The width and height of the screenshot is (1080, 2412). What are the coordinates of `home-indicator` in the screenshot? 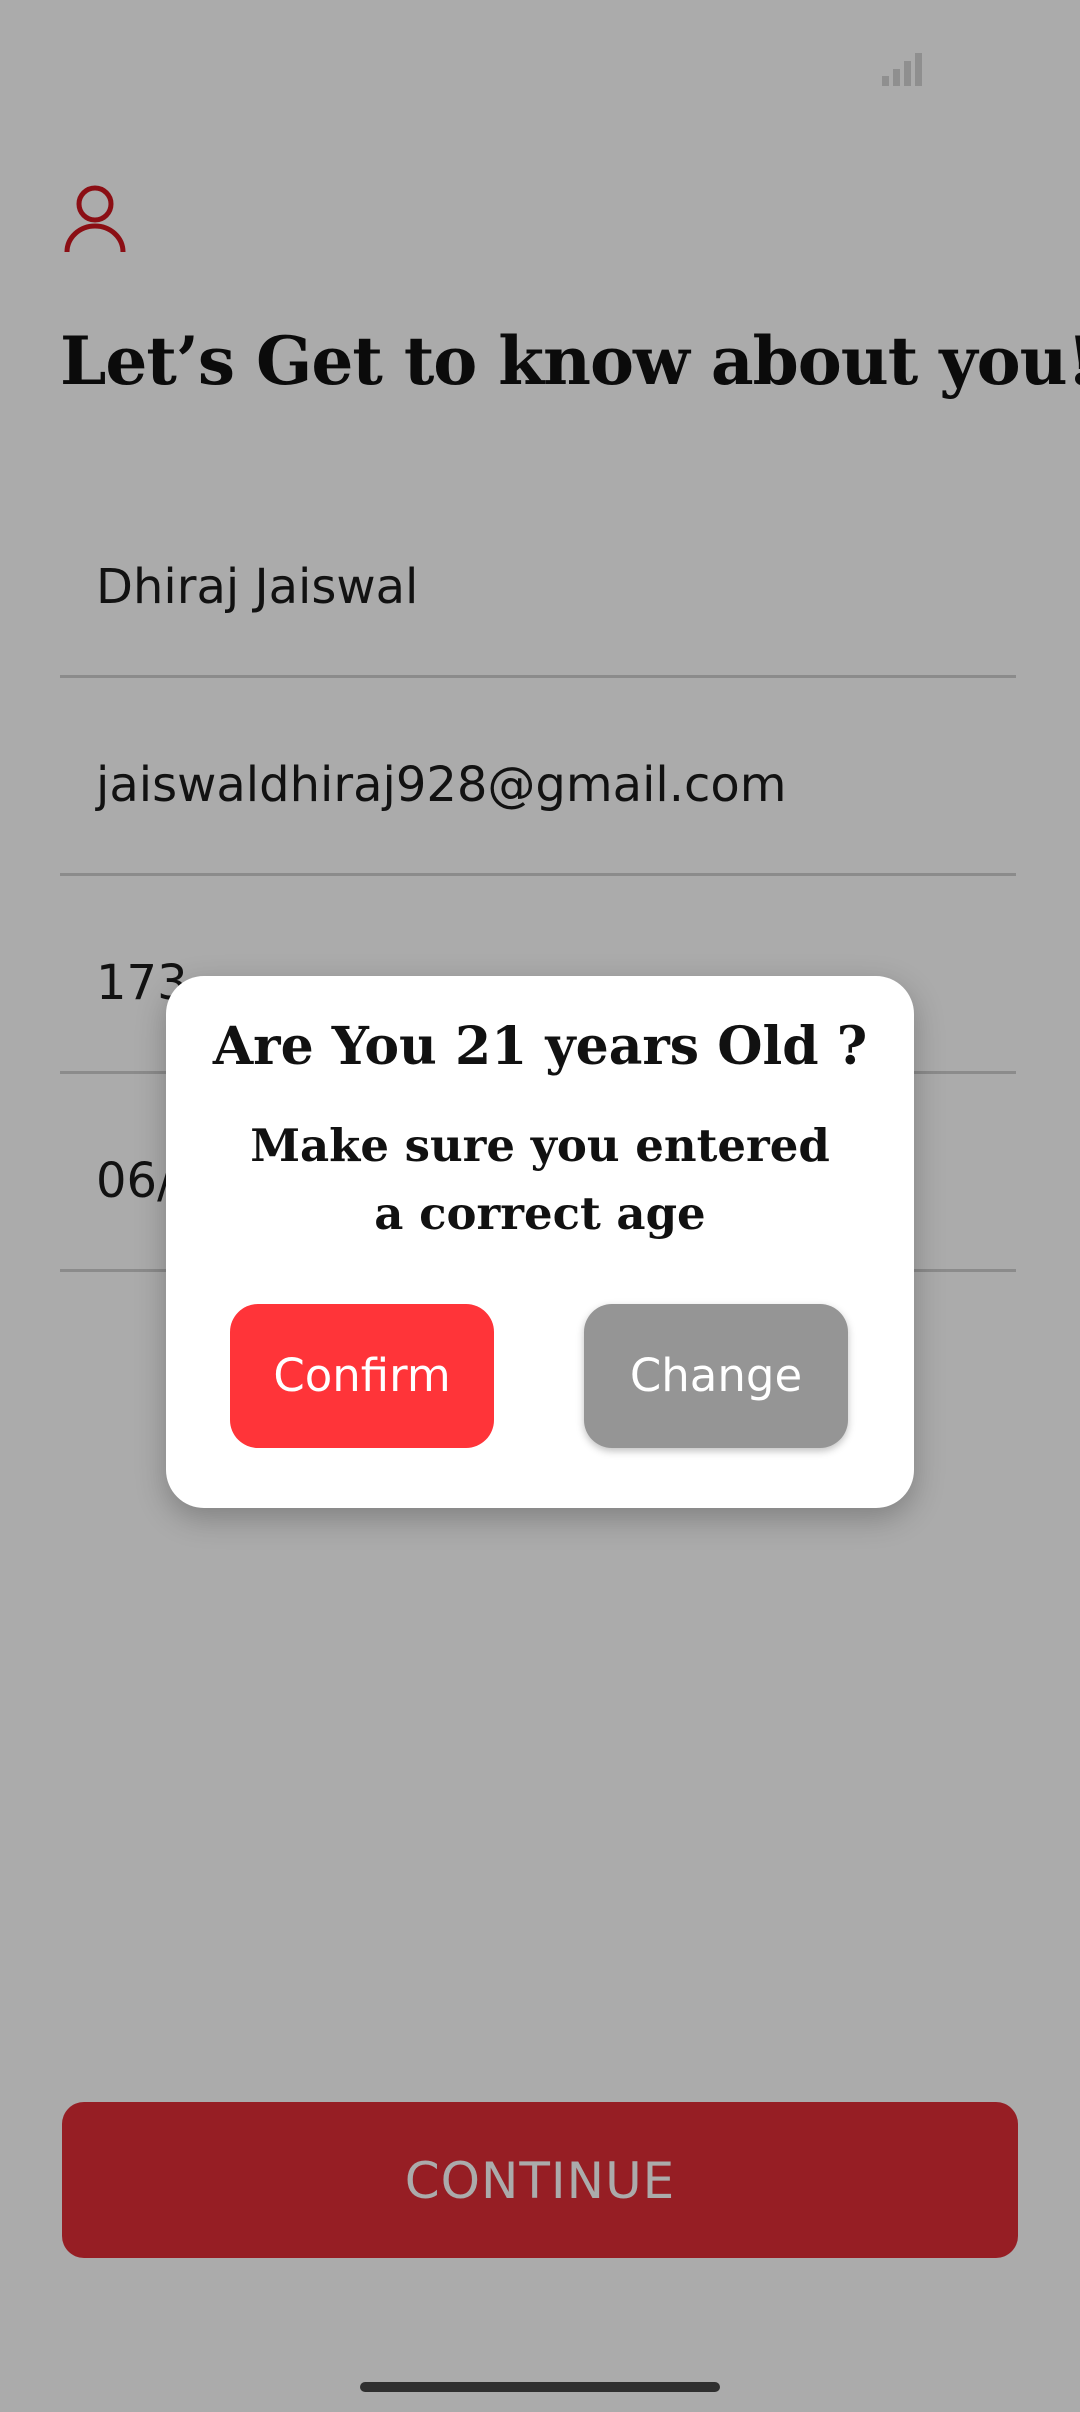 It's located at (540, 2387).